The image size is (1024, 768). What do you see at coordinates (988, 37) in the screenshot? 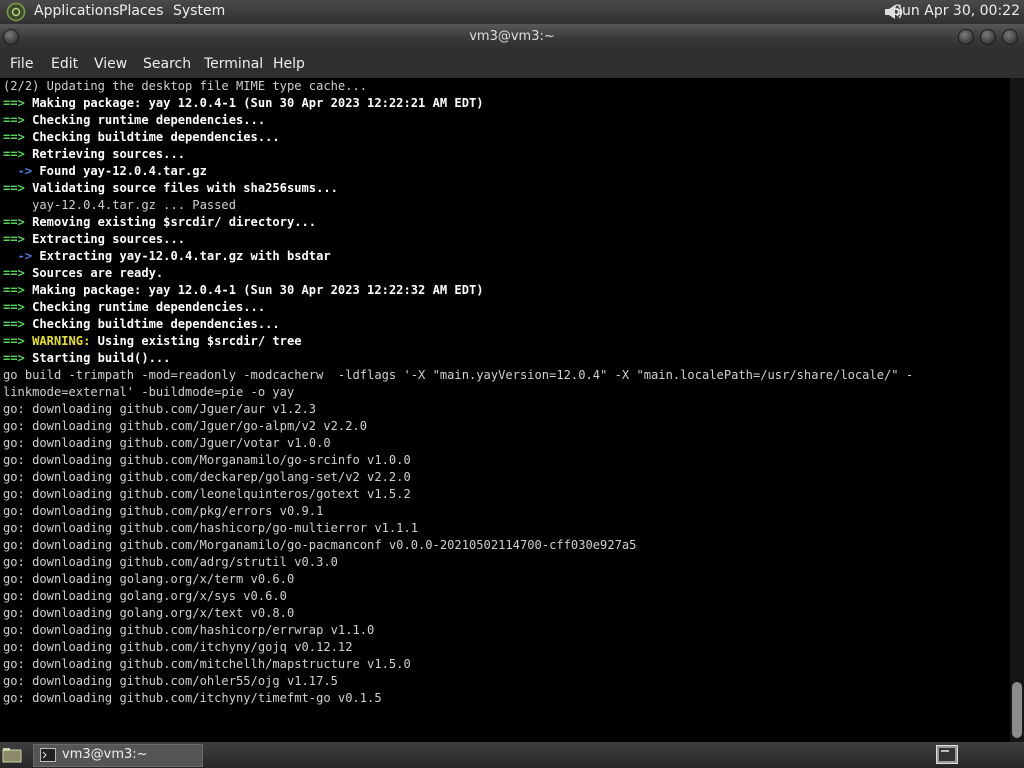
I see `maximize-button` at bounding box center [988, 37].